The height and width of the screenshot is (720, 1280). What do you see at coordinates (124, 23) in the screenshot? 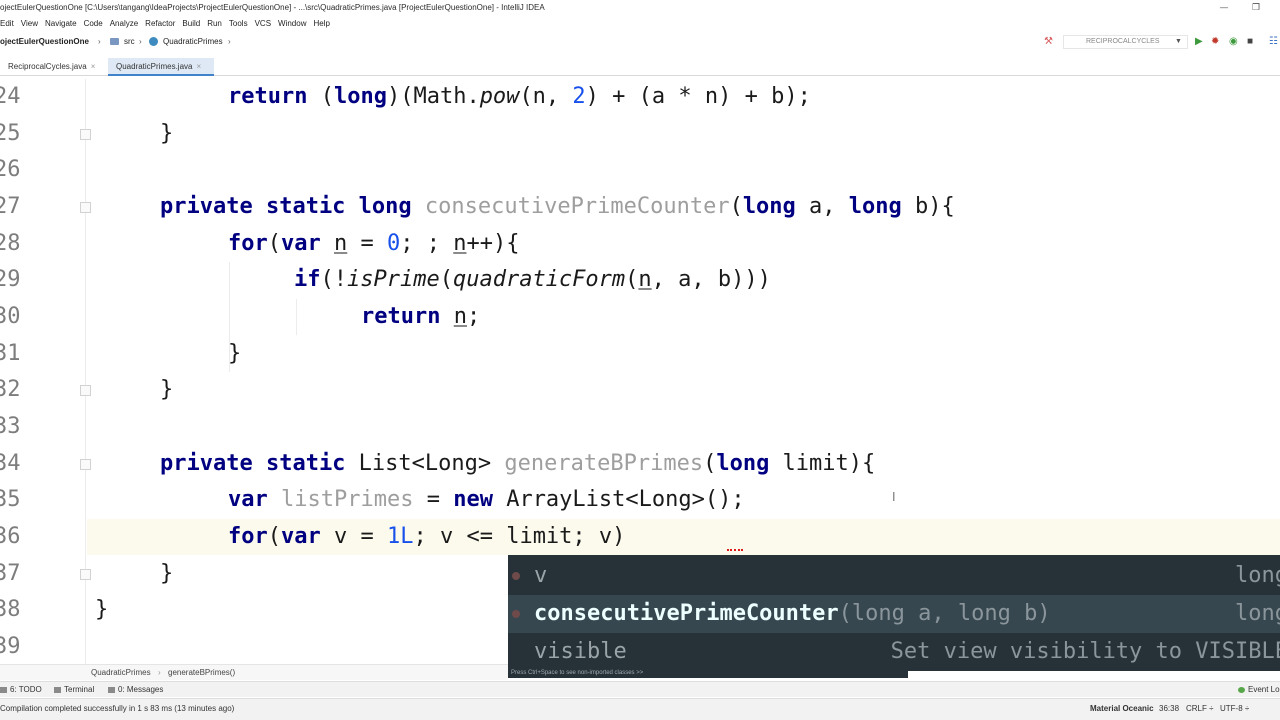
I see `menu-analyze: Analyze` at bounding box center [124, 23].